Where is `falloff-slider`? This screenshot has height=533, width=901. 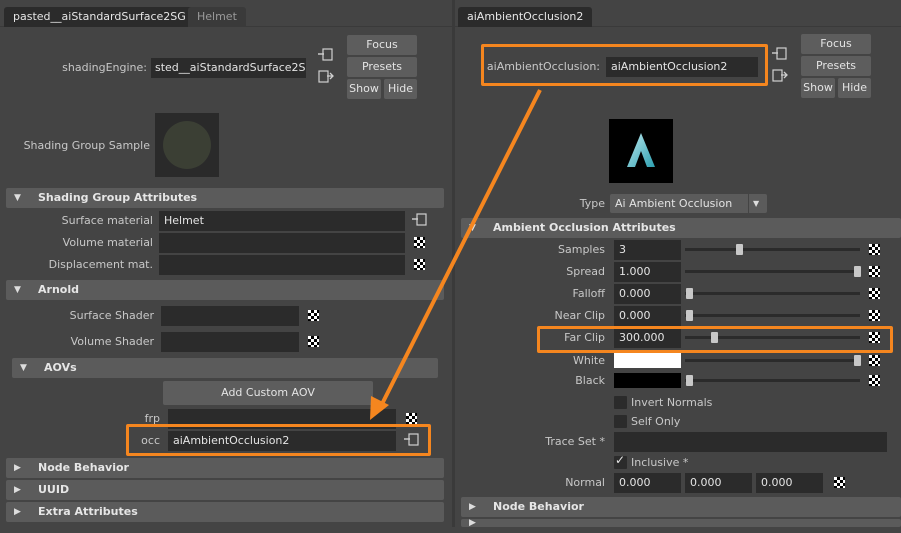
falloff-slider is located at coordinates (772, 293).